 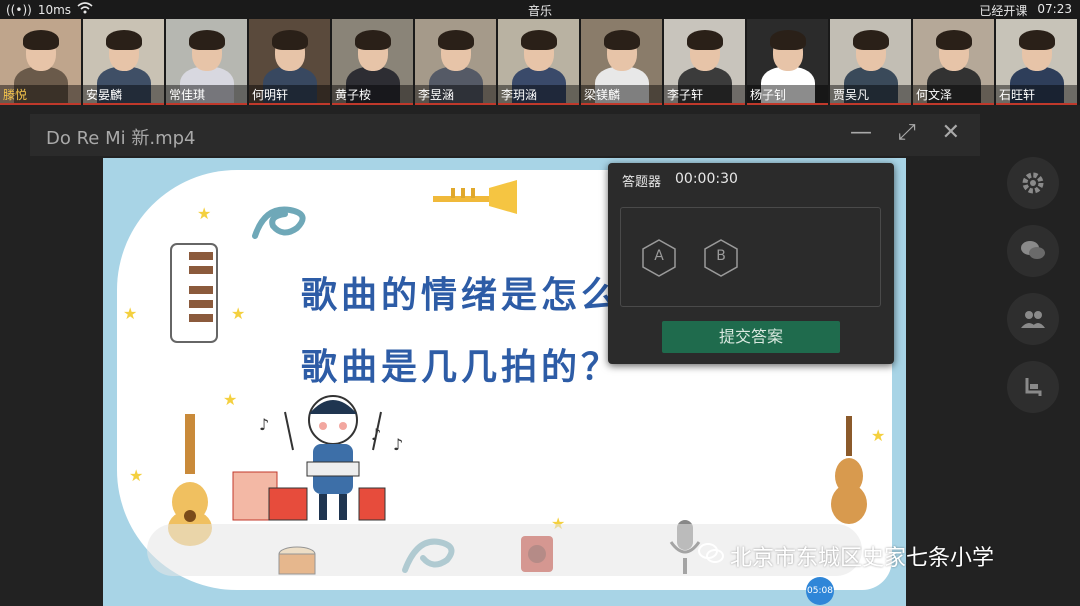 What do you see at coordinates (751, 337) in the screenshot?
I see `submit-answer-button: 提交答案` at bounding box center [751, 337].